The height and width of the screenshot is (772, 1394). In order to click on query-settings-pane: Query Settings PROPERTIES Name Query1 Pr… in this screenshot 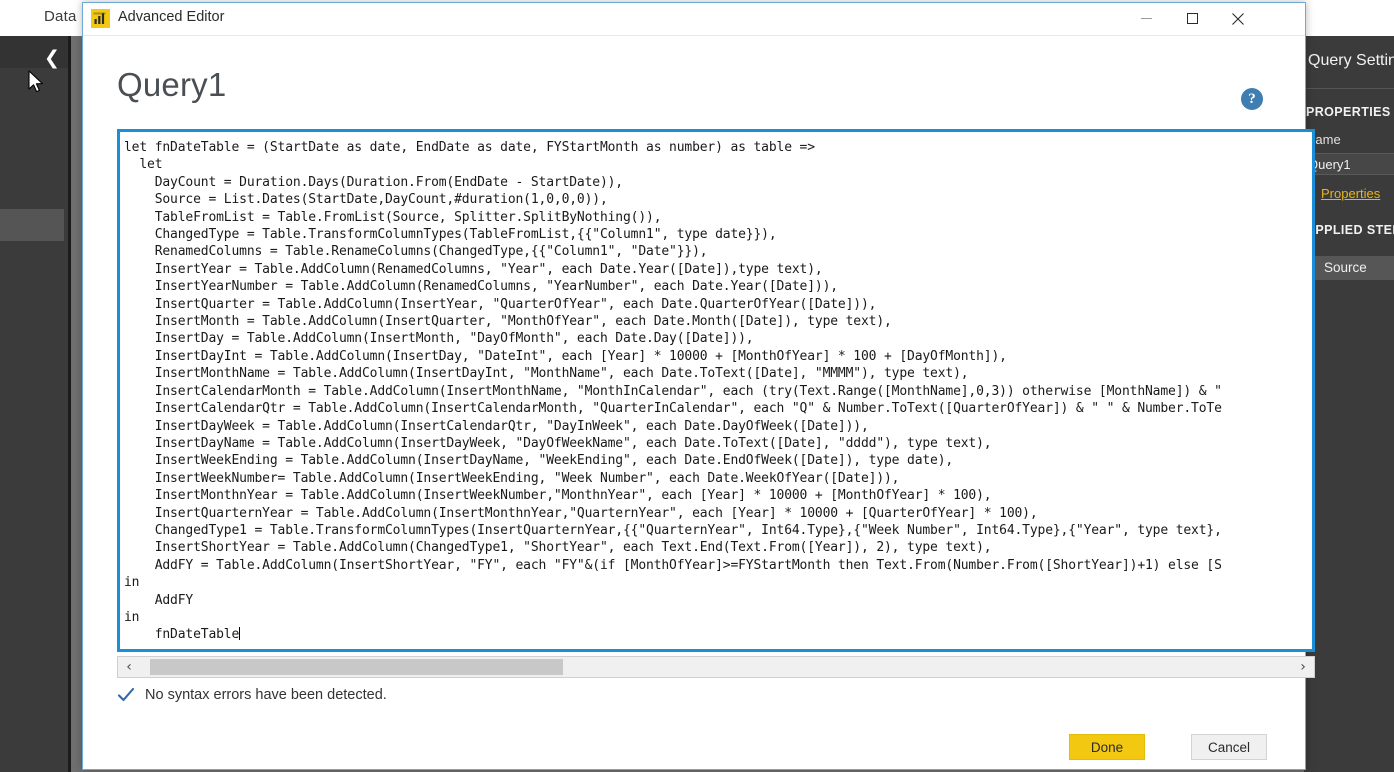, I will do `click(1349, 404)`.